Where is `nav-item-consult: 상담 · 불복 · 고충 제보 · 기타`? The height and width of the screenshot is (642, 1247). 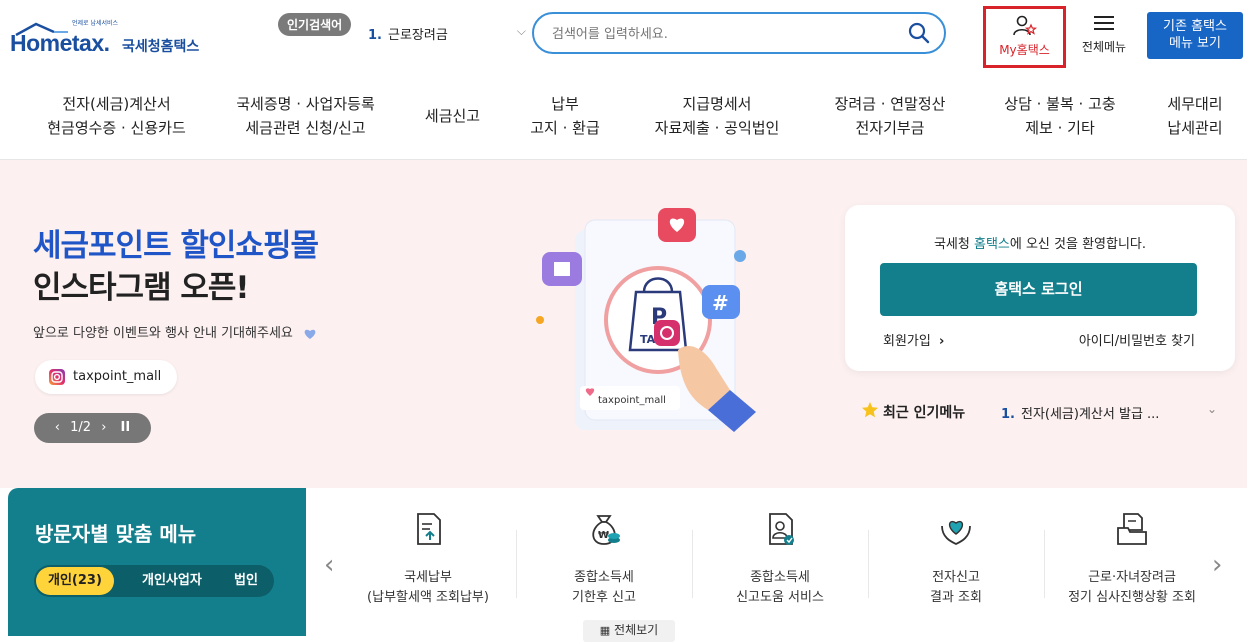 nav-item-consult: 상담 · 불복 · 고충 제보 · 기타 is located at coordinates (1060, 116).